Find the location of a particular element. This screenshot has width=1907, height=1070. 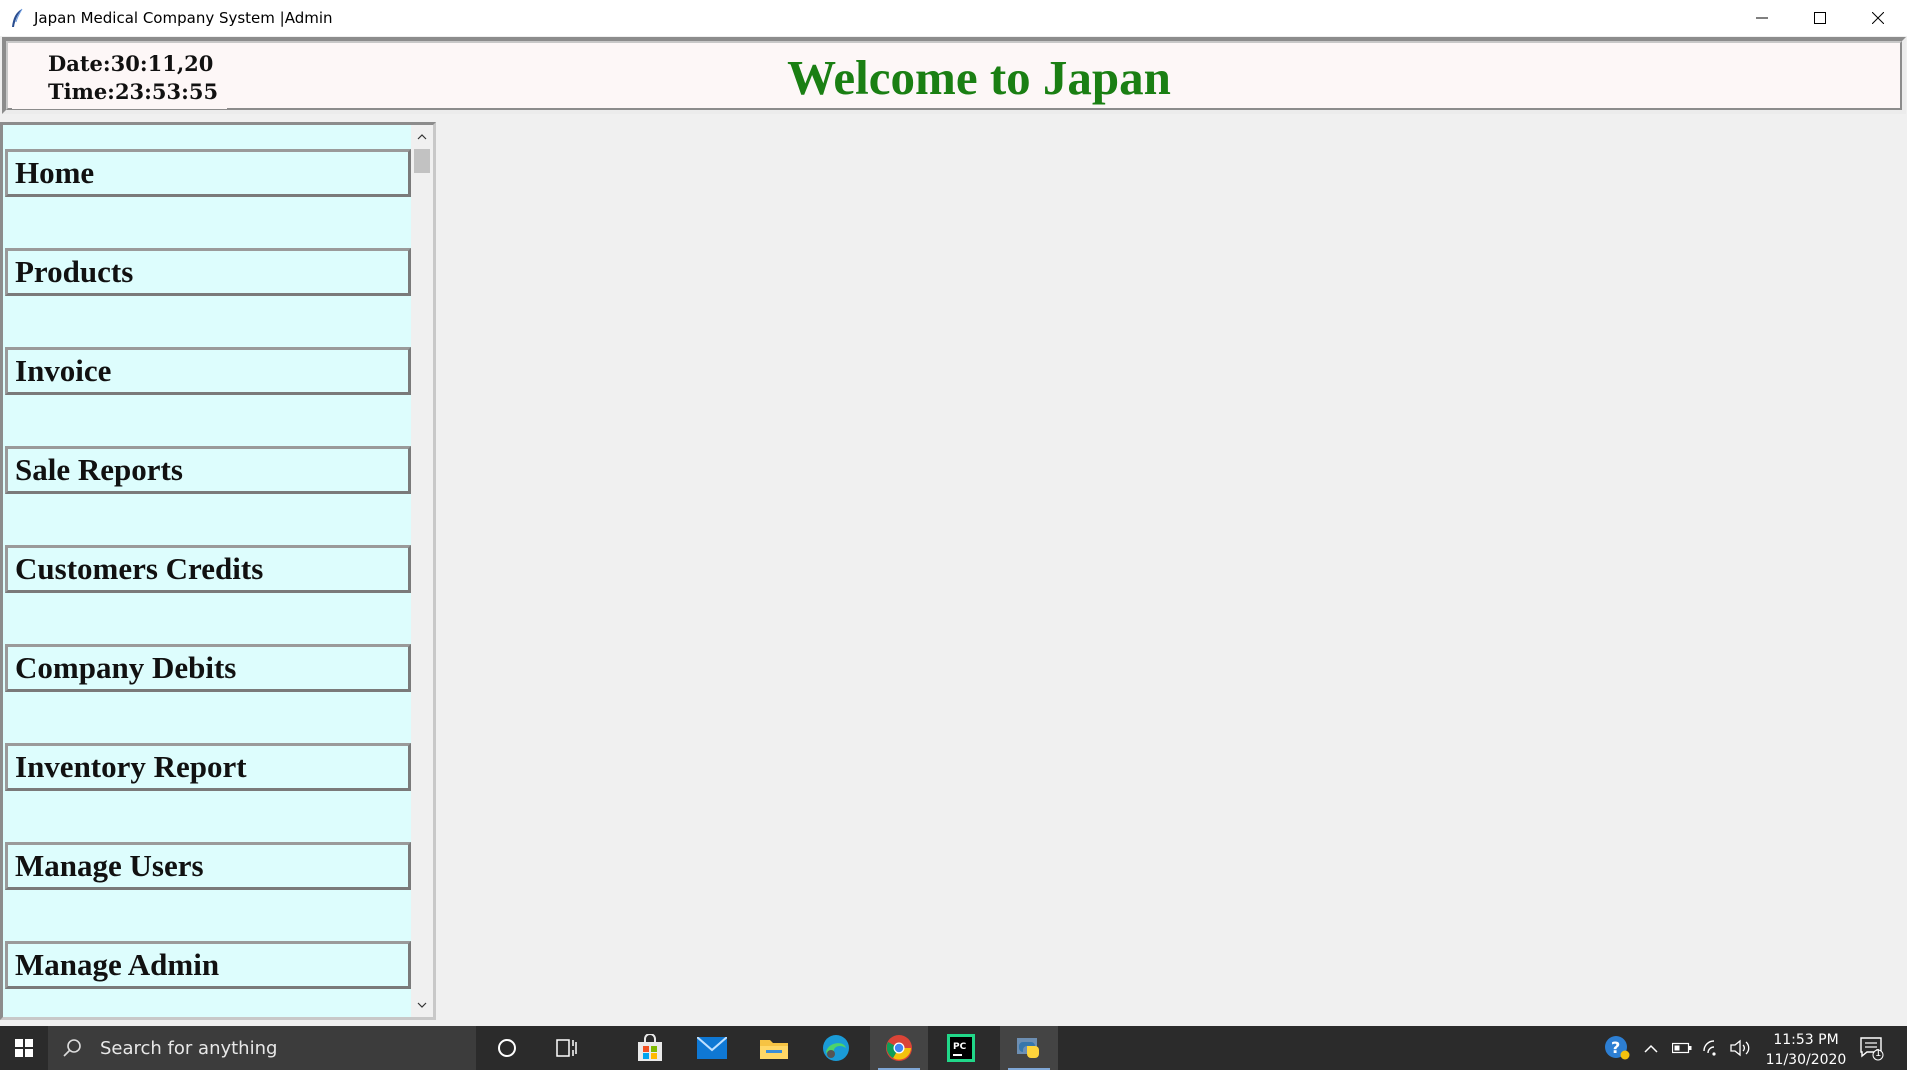

chrome-icon is located at coordinates (899, 1048).